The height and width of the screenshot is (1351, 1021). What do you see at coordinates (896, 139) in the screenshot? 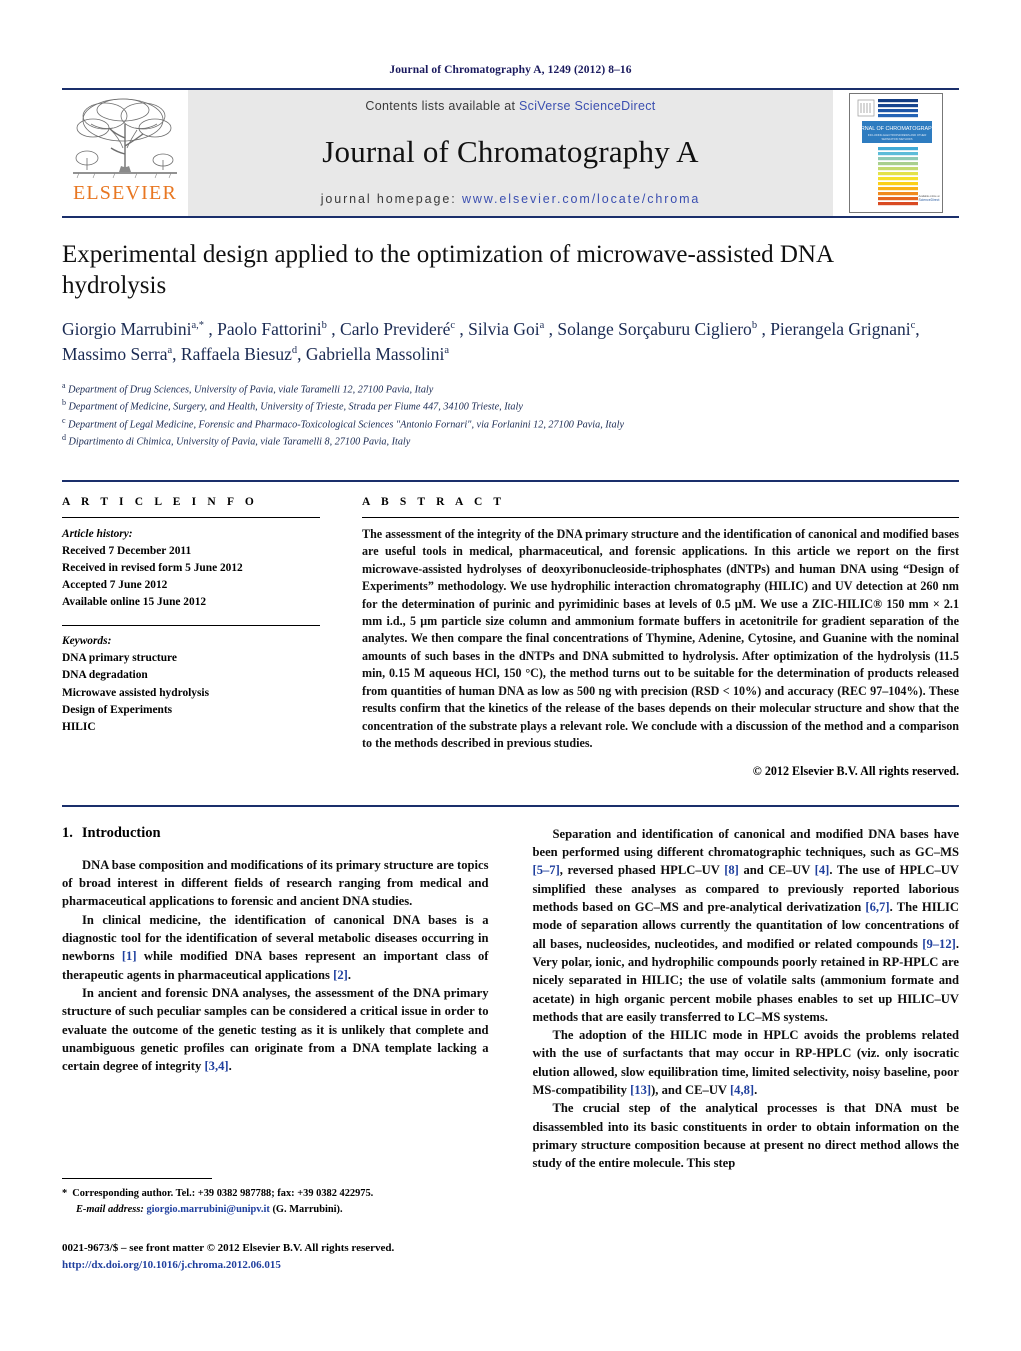
I see `svg-text: SEPARATION METHODS` at bounding box center [896, 139].